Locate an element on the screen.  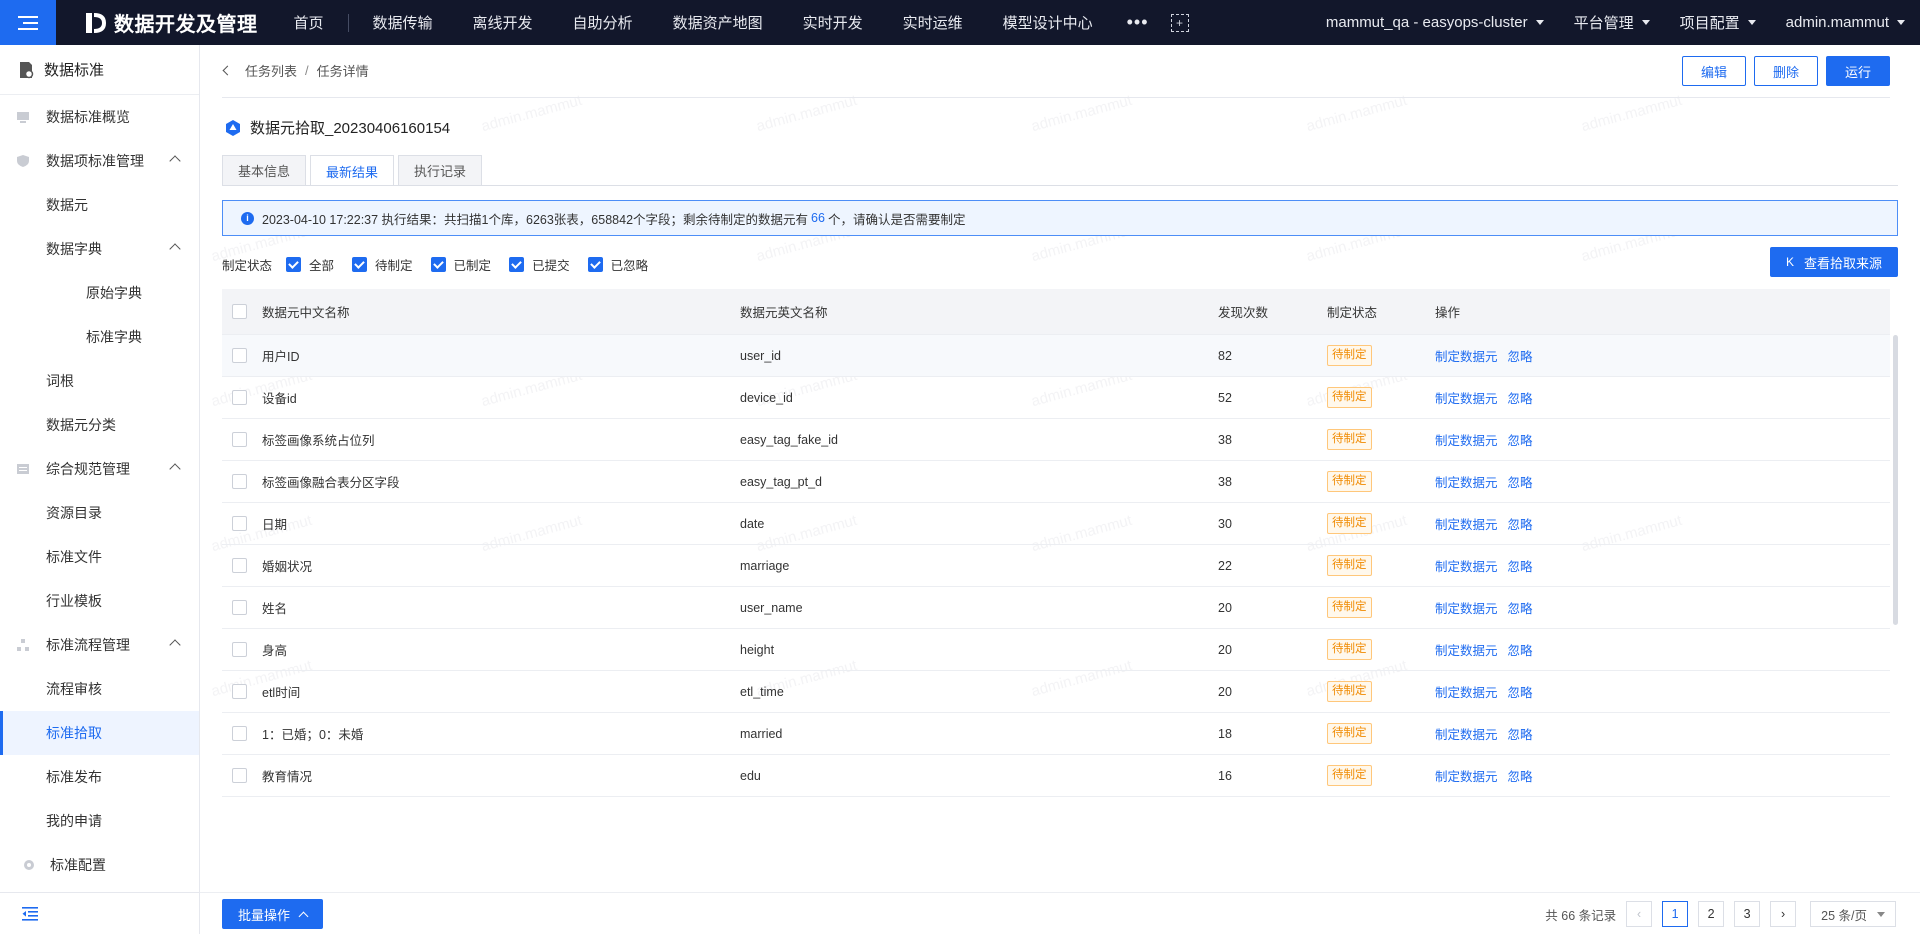
prev-page-button: ‹ is located at coordinates (1639, 914).